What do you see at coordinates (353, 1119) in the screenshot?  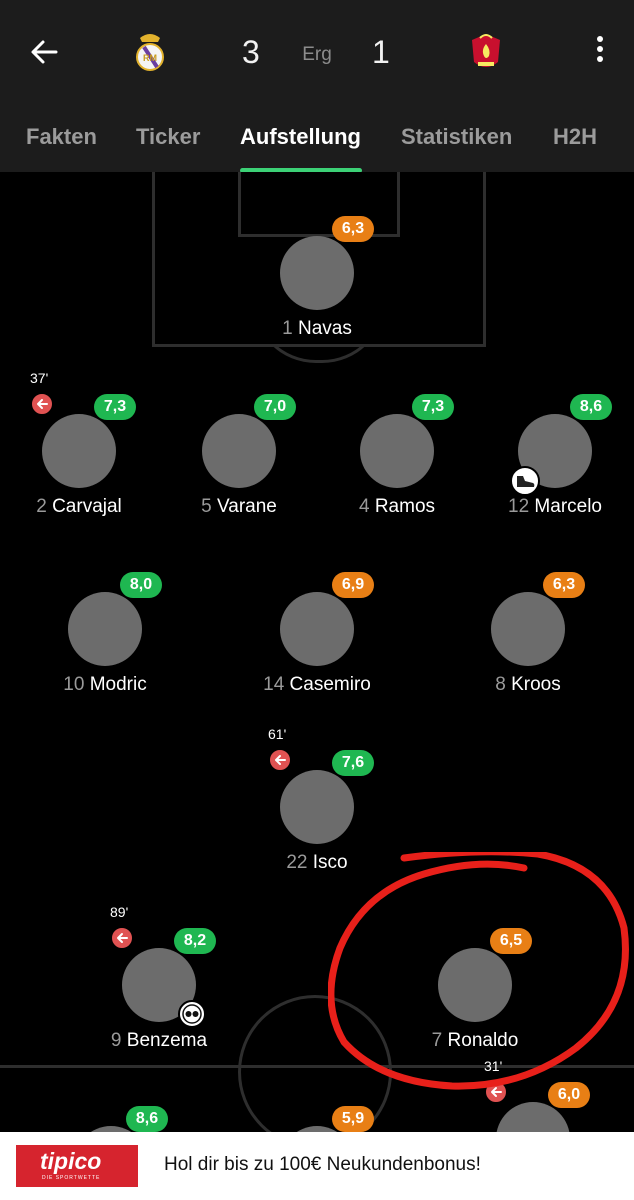 I see `player-rating: 5,9` at bounding box center [353, 1119].